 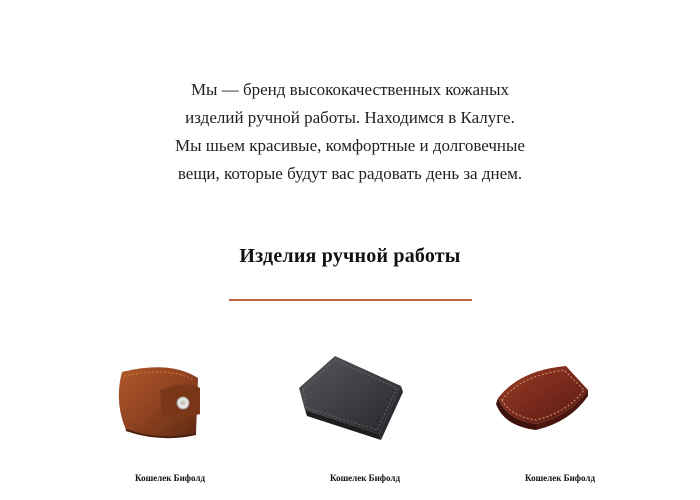 What do you see at coordinates (560, 400) in the screenshot?
I see `burgundy-wallet-icon` at bounding box center [560, 400].